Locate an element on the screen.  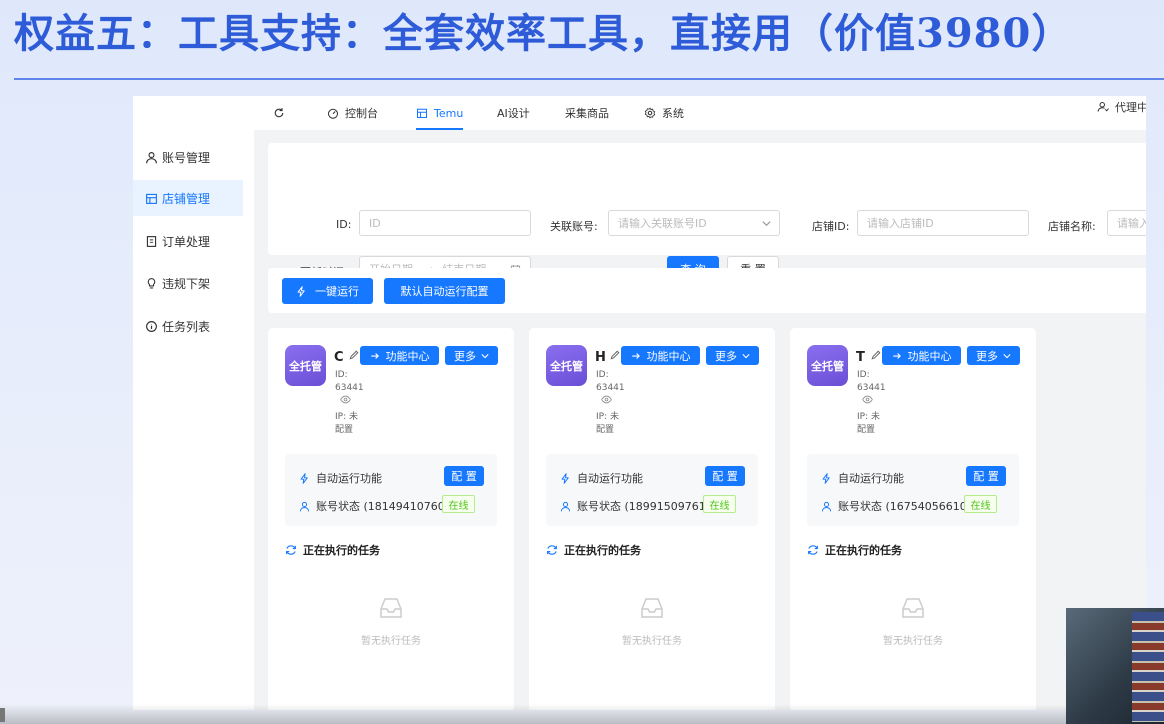
run-all-button: 一键运行 is located at coordinates (327, 291).